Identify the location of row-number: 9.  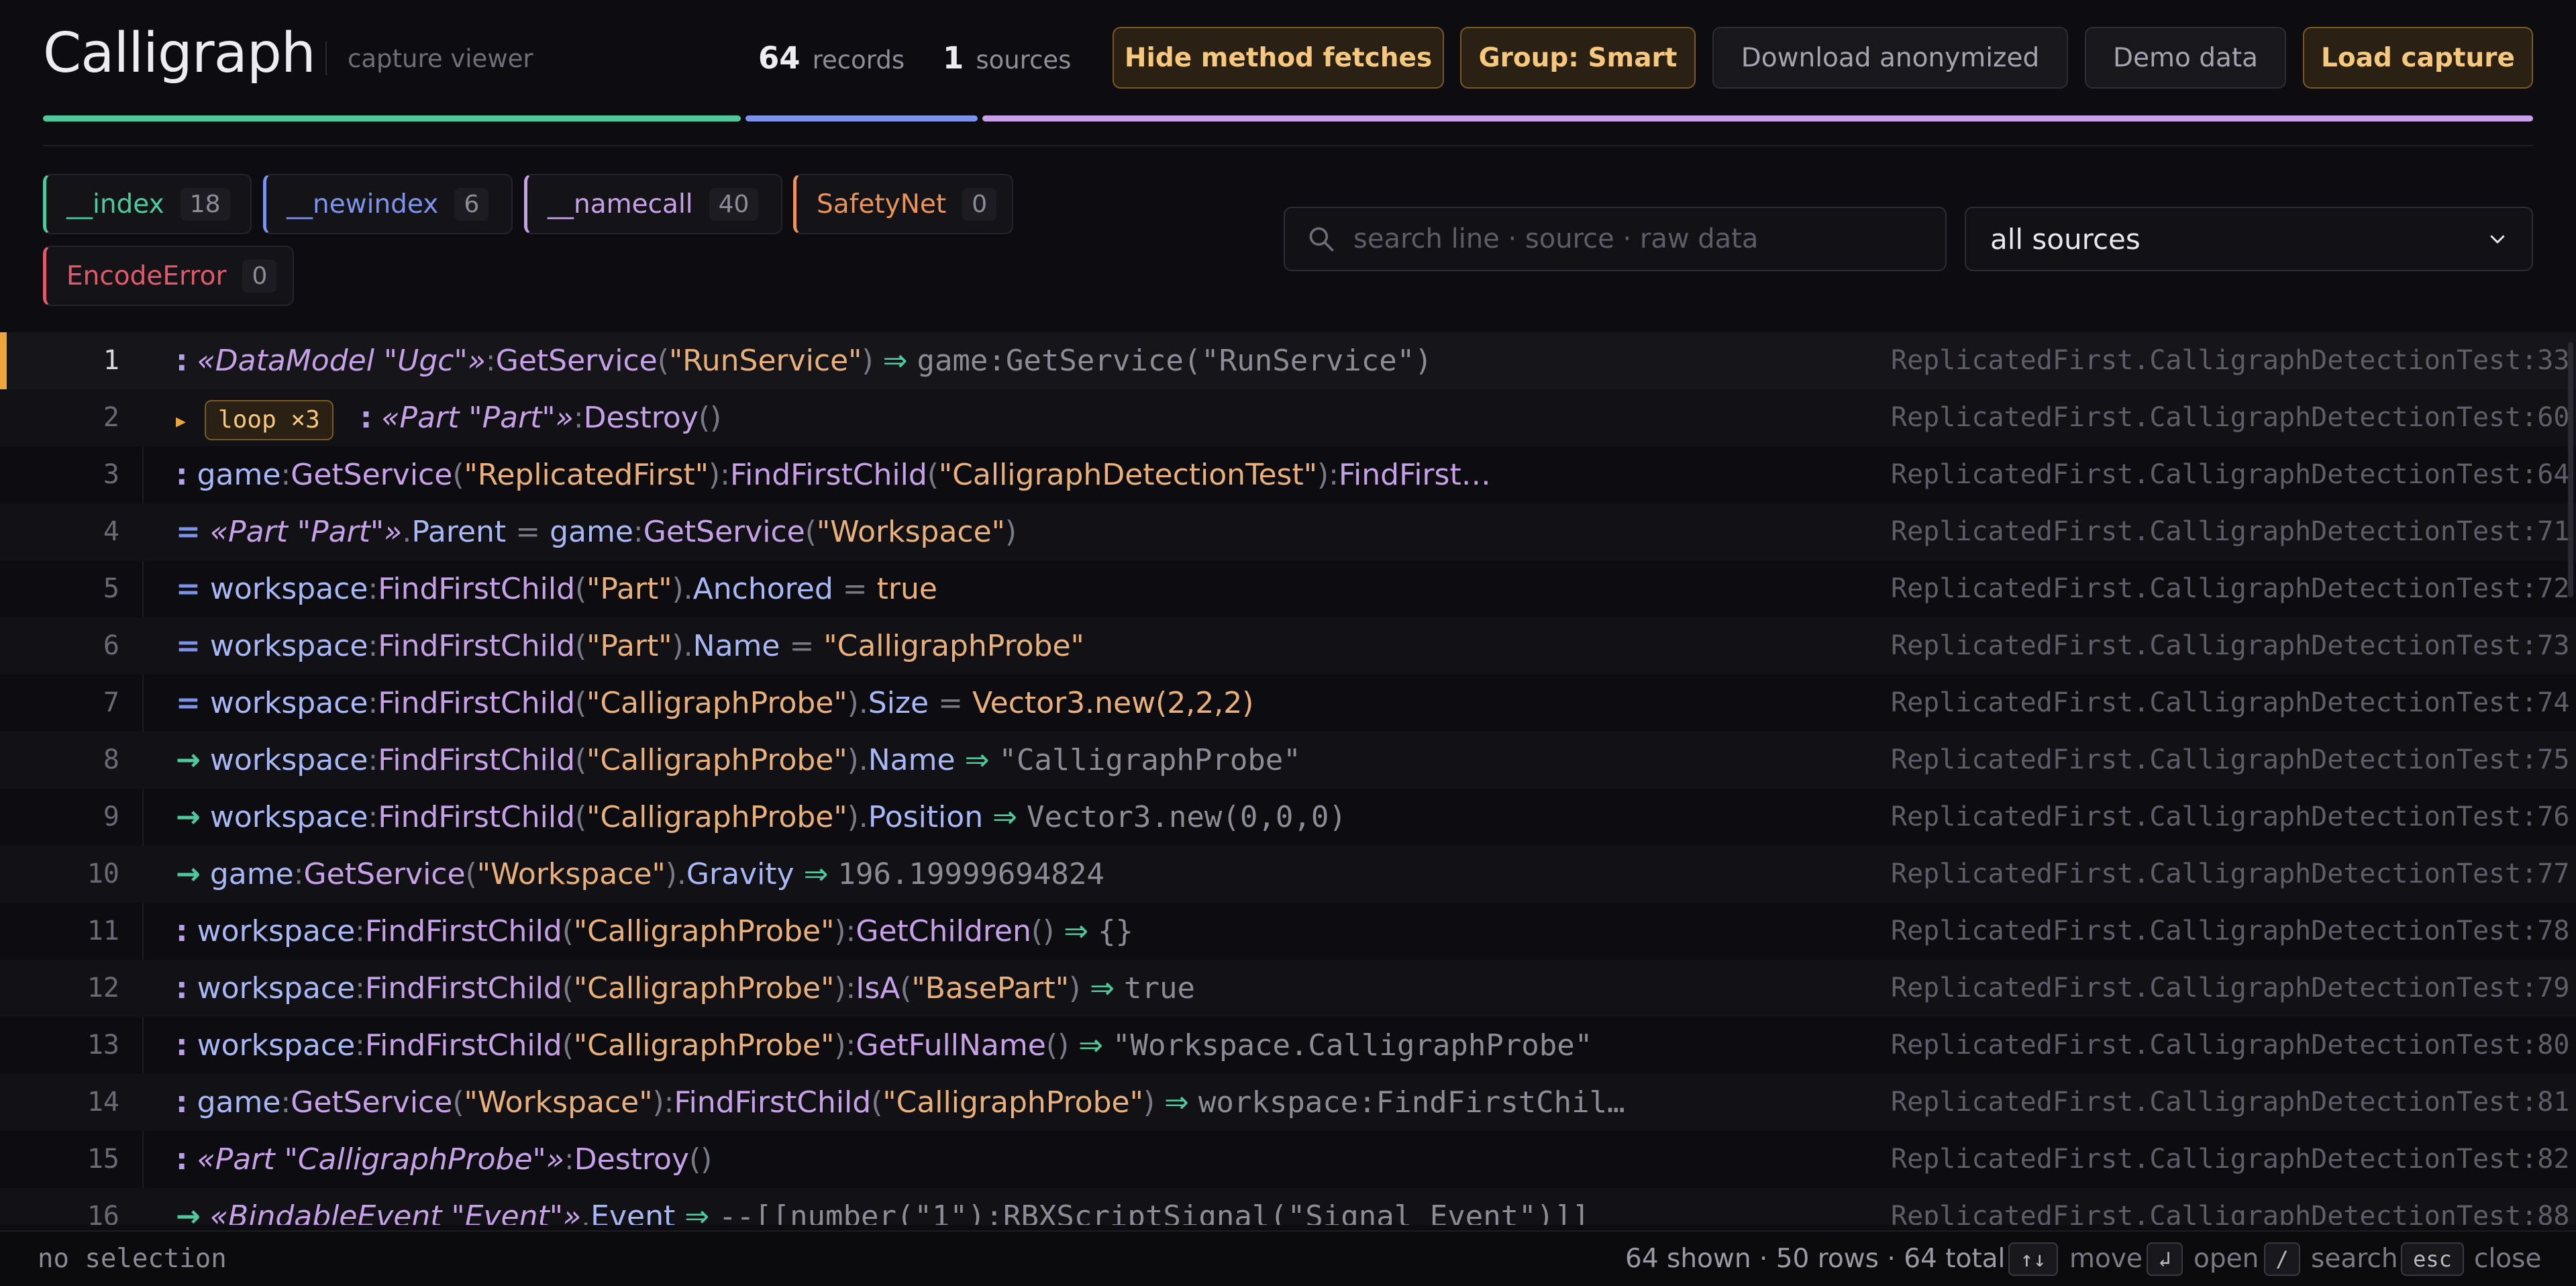
(111, 816).